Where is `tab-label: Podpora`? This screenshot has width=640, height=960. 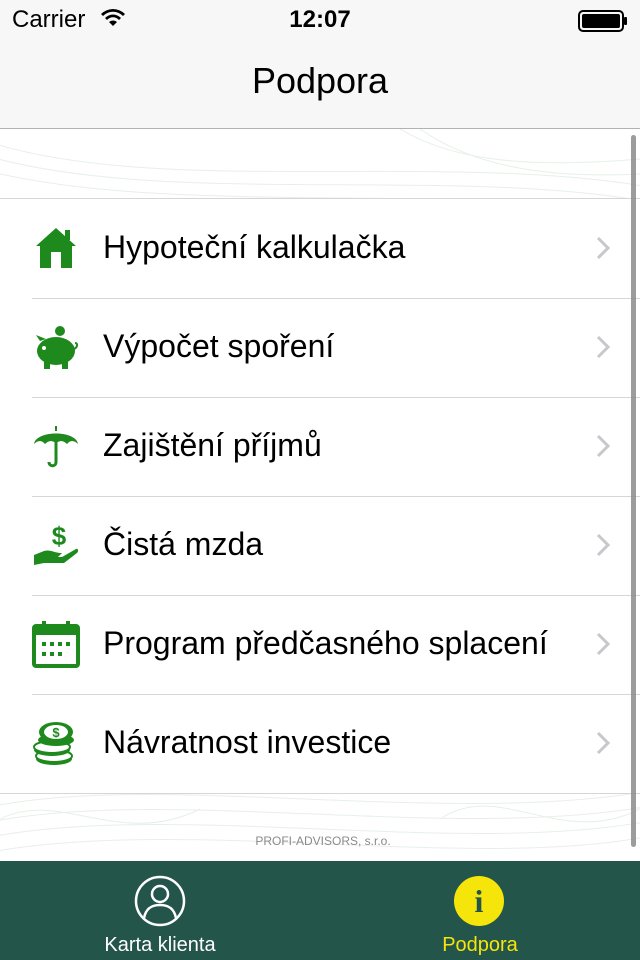
tab-label: Podpora is located at coordinates (480, 945).